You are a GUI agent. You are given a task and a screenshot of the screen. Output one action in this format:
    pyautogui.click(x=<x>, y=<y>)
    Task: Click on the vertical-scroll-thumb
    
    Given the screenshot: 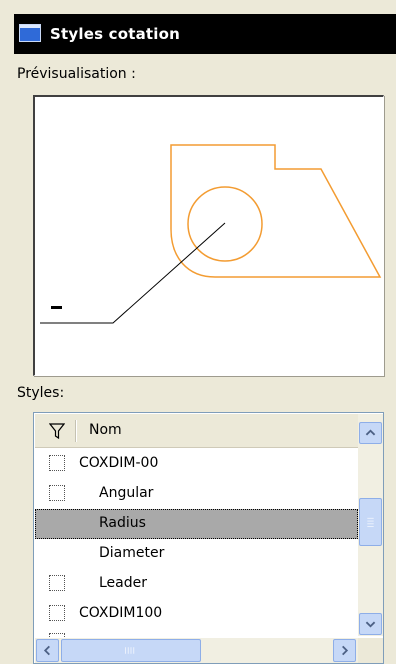 What is the action you would take?
    pyautogui.click(x=370, y=522)
    